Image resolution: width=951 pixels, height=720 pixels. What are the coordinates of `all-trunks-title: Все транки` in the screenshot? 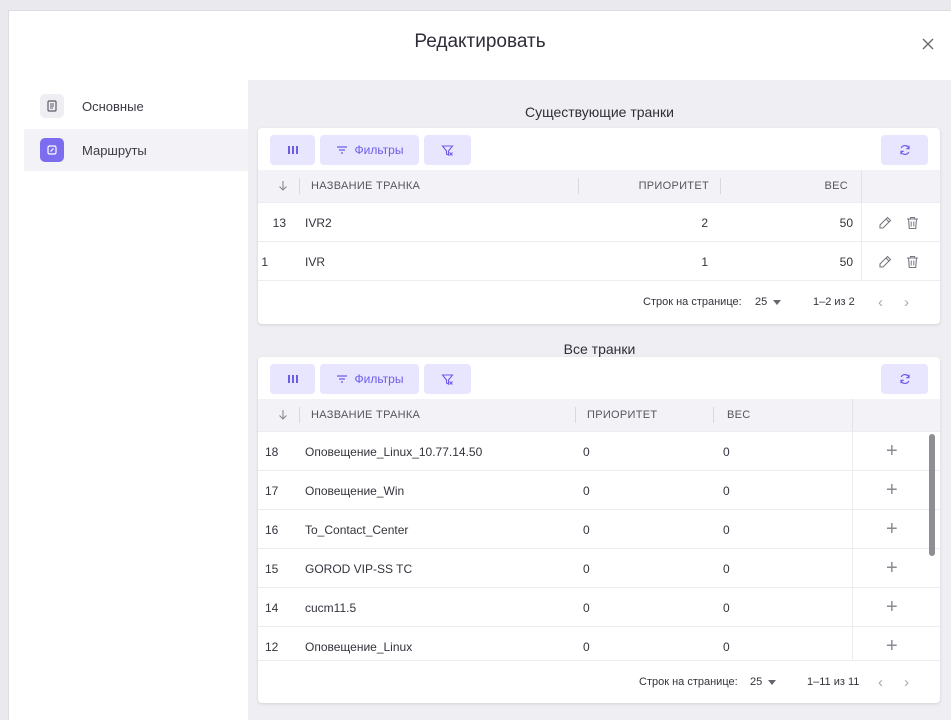 It's located at (599, 349).